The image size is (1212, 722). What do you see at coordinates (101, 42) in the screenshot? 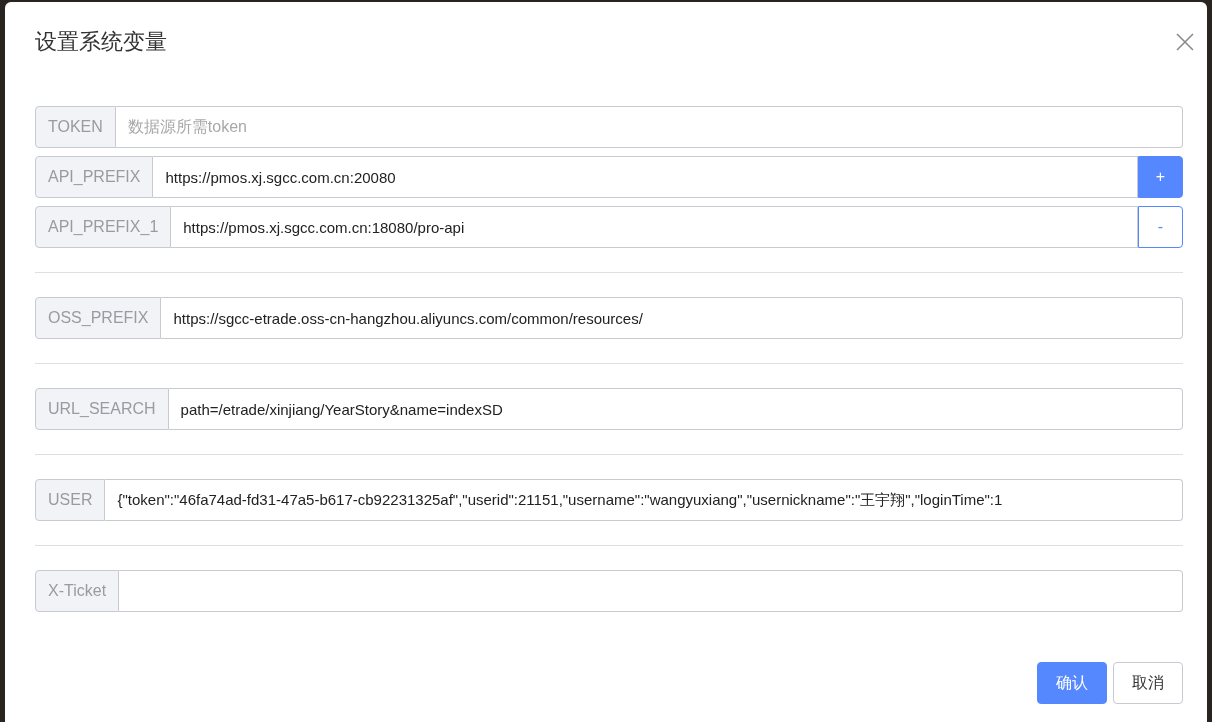
I see `dialog-title: 设置系统变量` at bounding box center [101, 42].